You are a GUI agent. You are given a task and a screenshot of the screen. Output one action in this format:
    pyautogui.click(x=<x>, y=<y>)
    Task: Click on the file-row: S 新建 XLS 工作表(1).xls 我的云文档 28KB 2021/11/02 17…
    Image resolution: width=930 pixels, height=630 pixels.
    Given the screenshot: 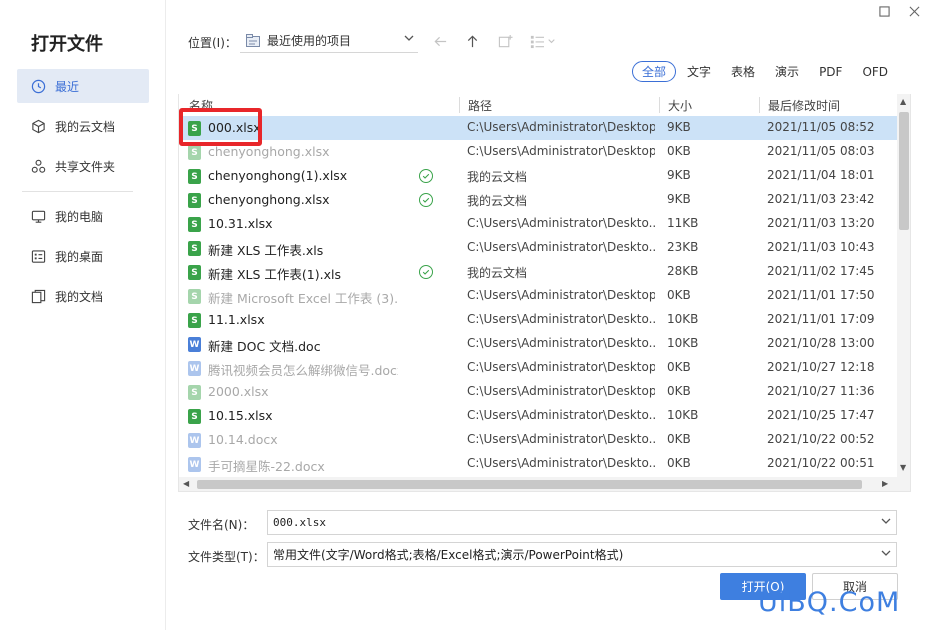 What is the action you would take?
    pyautogui.click(x=538, y=272)
    